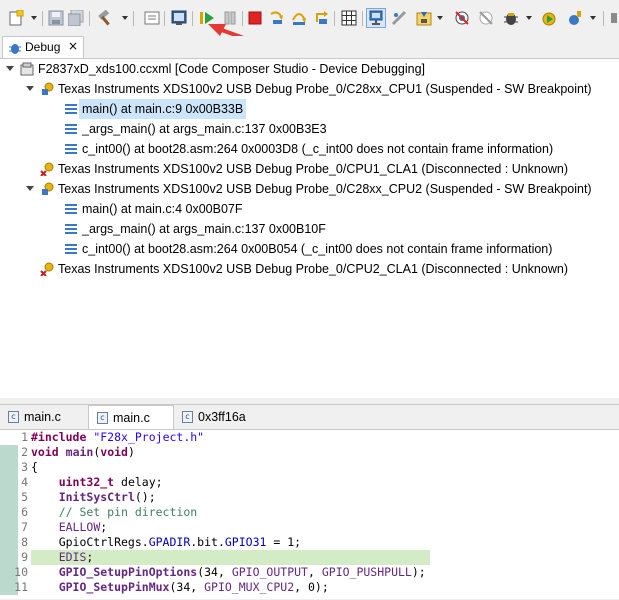 The width and height of the screenshot is (619, 600). Describe the element at coordinates (321, 18) in the screenshot. I see `step-return-icon` at that location.